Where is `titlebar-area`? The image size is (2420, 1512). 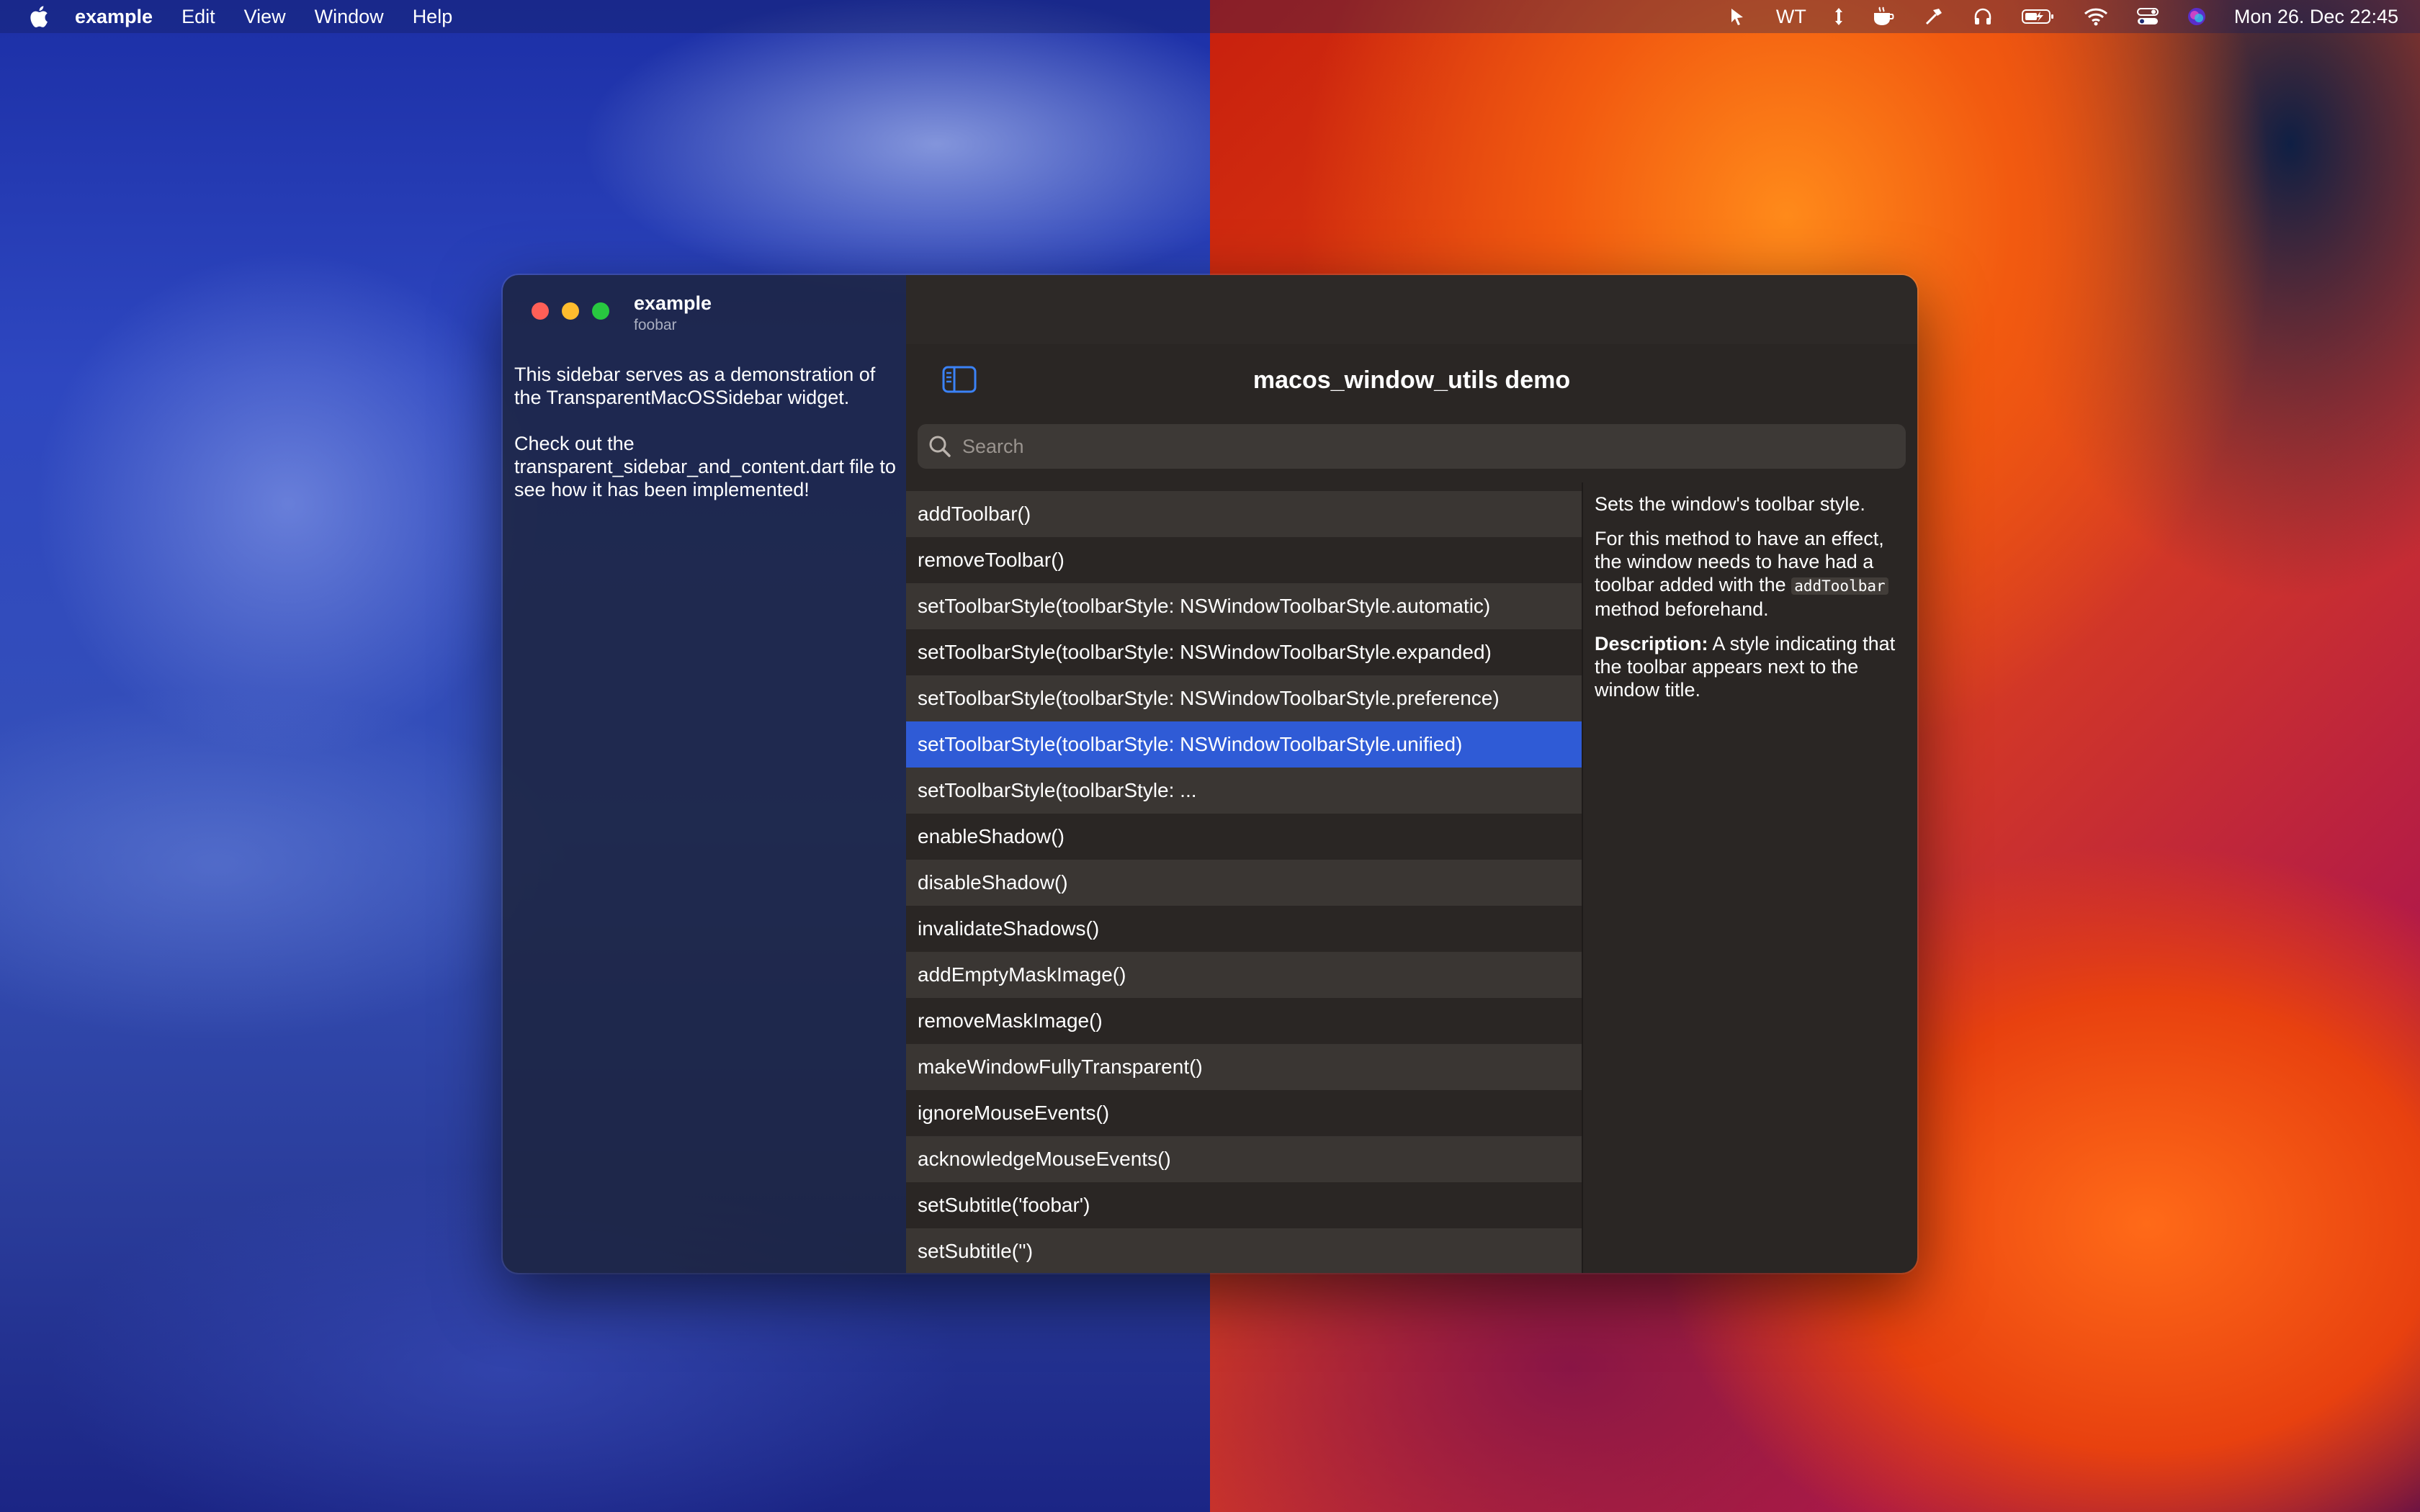
titlebar-area is located at coordinates (1411, 309).